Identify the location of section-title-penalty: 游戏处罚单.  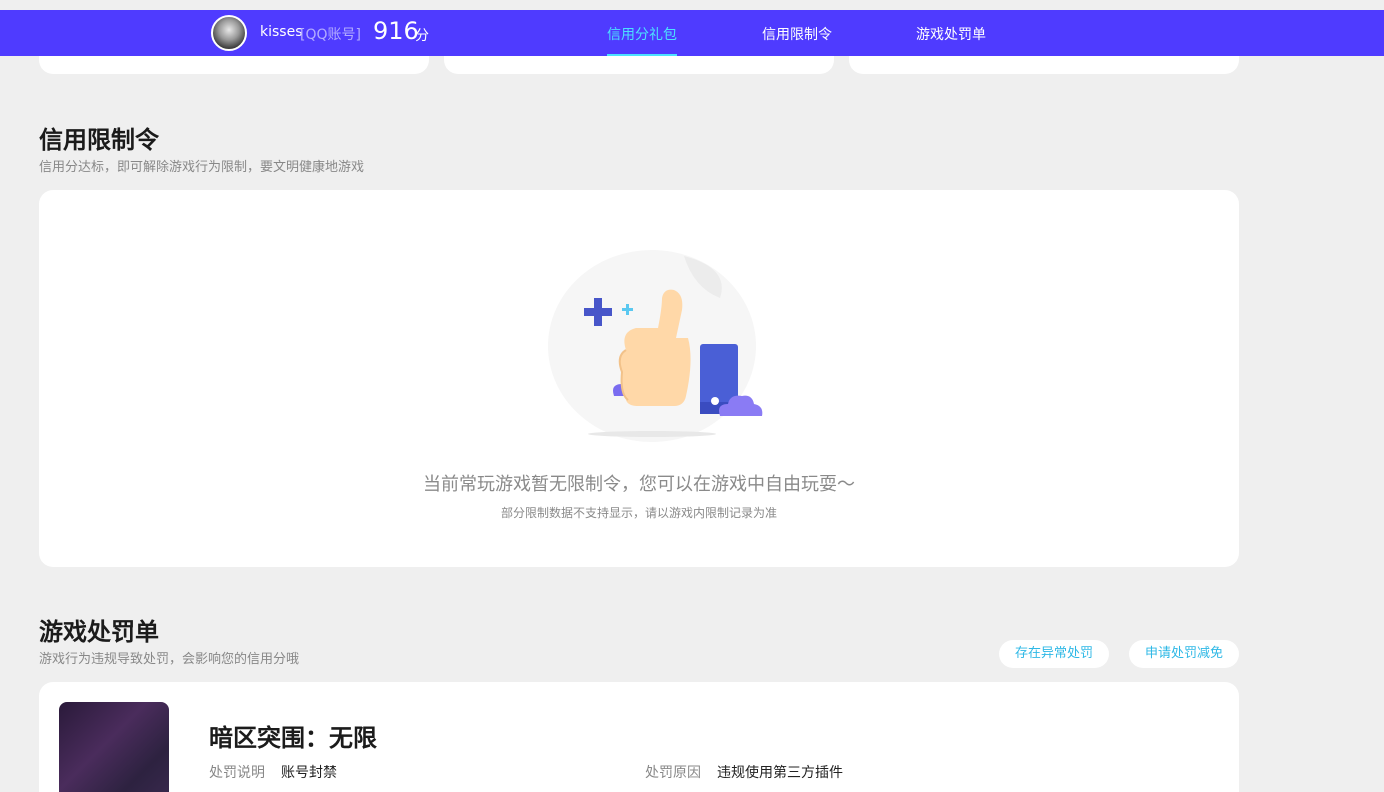
(99, 632).